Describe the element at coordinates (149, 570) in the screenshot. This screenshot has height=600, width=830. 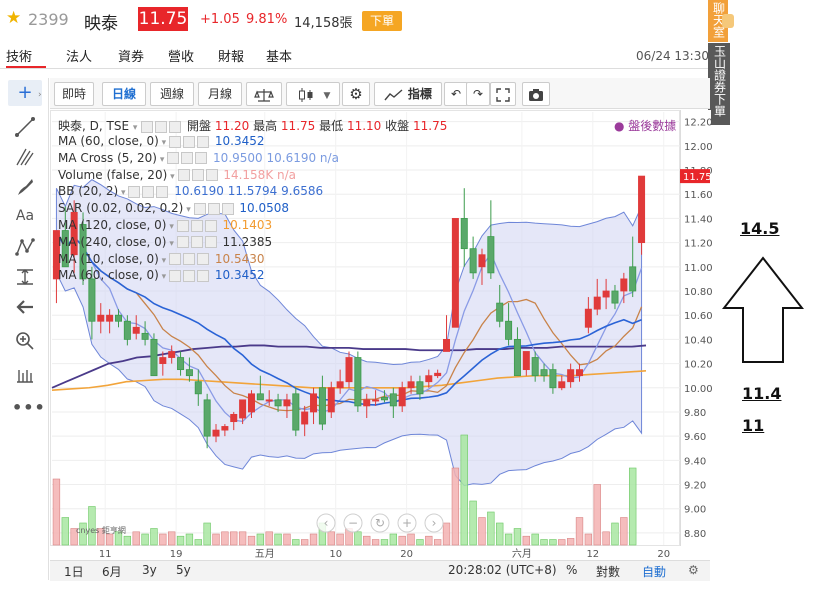
I see `range-3y-button: 3y` at that location.